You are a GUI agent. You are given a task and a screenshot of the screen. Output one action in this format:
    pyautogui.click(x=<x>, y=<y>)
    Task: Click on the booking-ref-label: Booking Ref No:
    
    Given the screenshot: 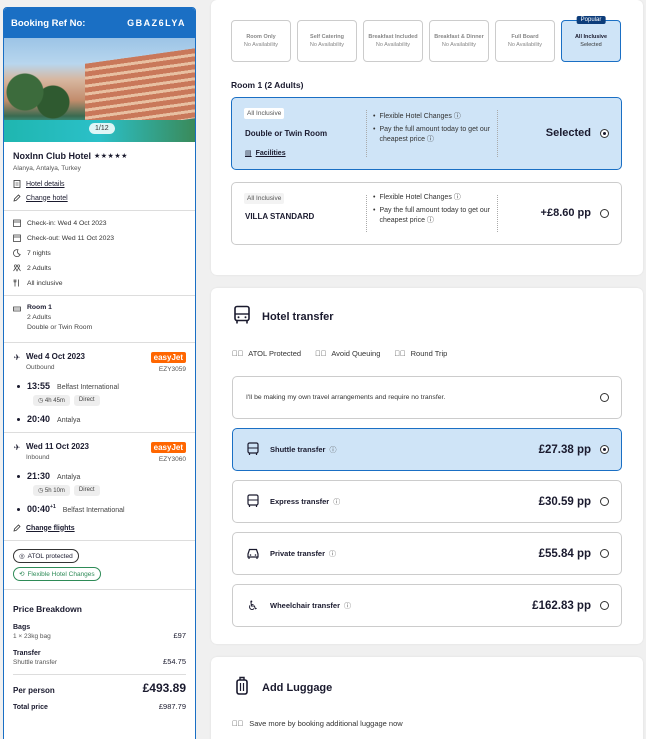 What is the action you would take?
    pyautogui.click(x=48, y=23)
    